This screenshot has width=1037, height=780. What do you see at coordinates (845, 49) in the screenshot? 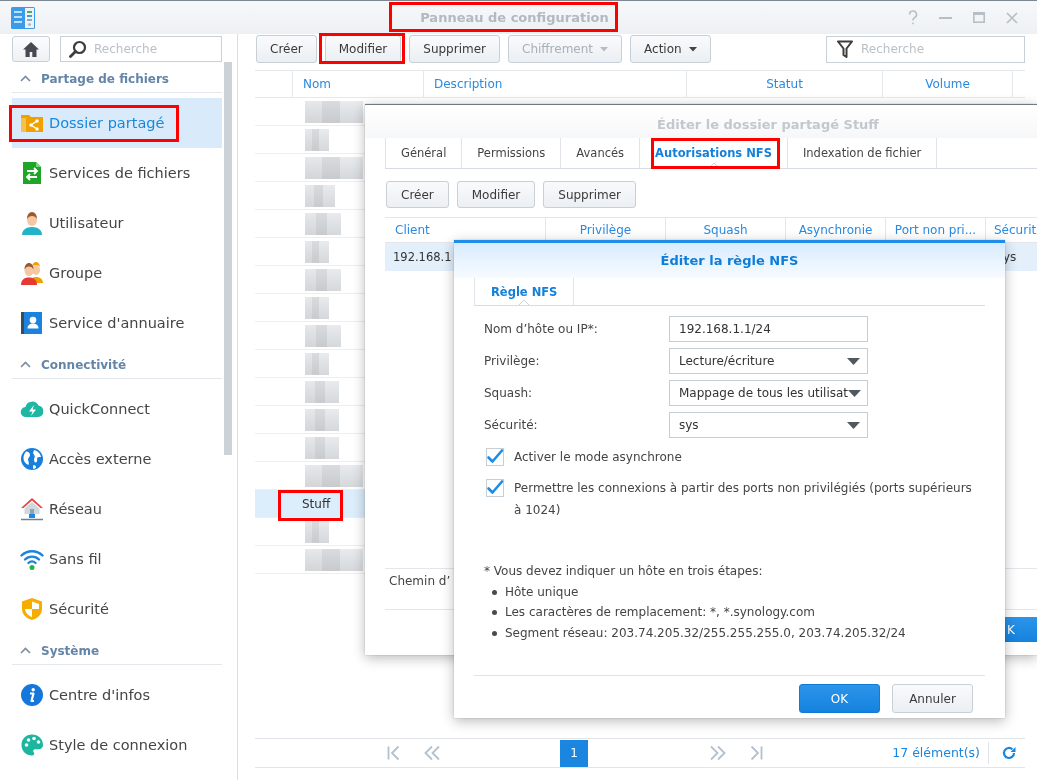
I see `filter-icon` at bounding box center [845, 49].